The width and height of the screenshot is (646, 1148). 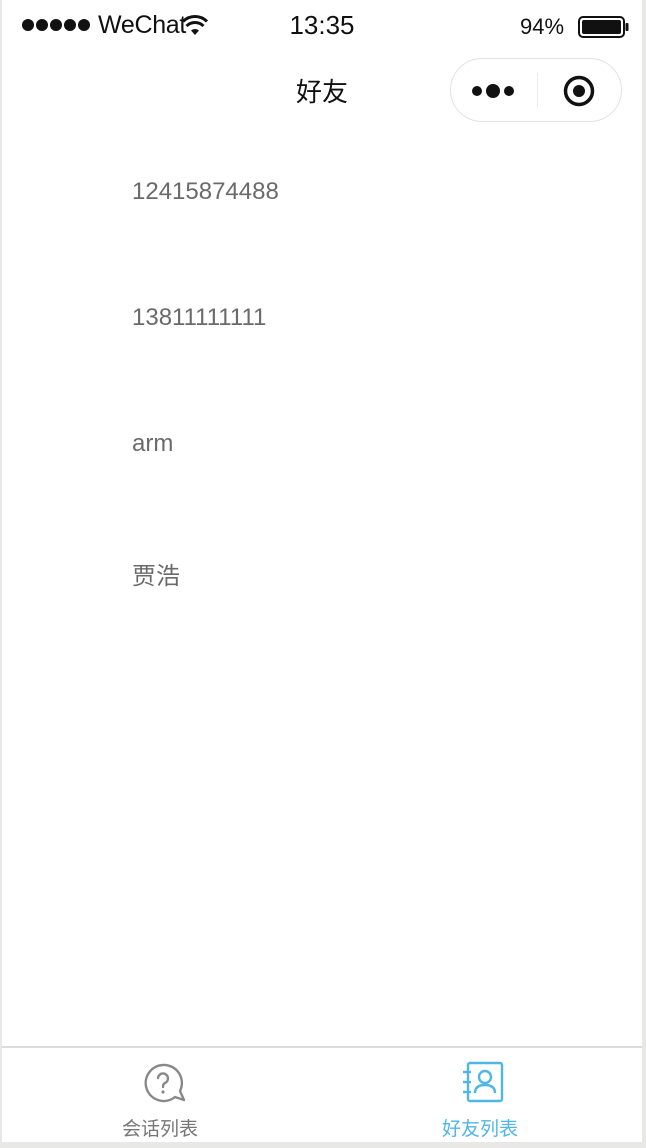 I want to click on friend-name: 12415874488, so click(x=205, y=191).